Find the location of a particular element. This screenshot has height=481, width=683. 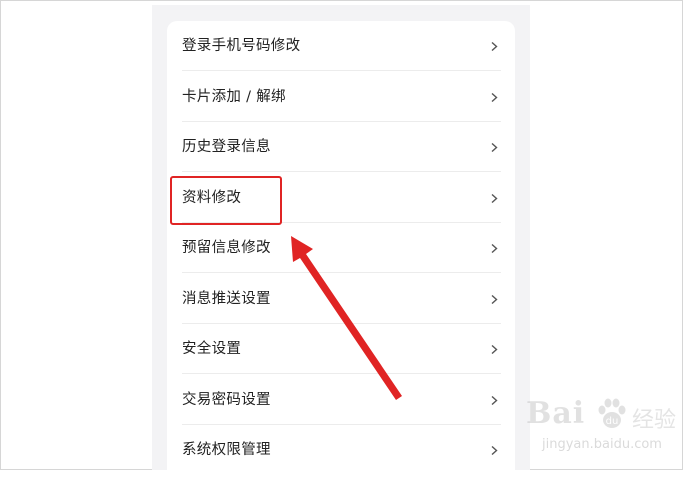

menu-item-label: 历史登录信息 is located at coordinates (226, 147).